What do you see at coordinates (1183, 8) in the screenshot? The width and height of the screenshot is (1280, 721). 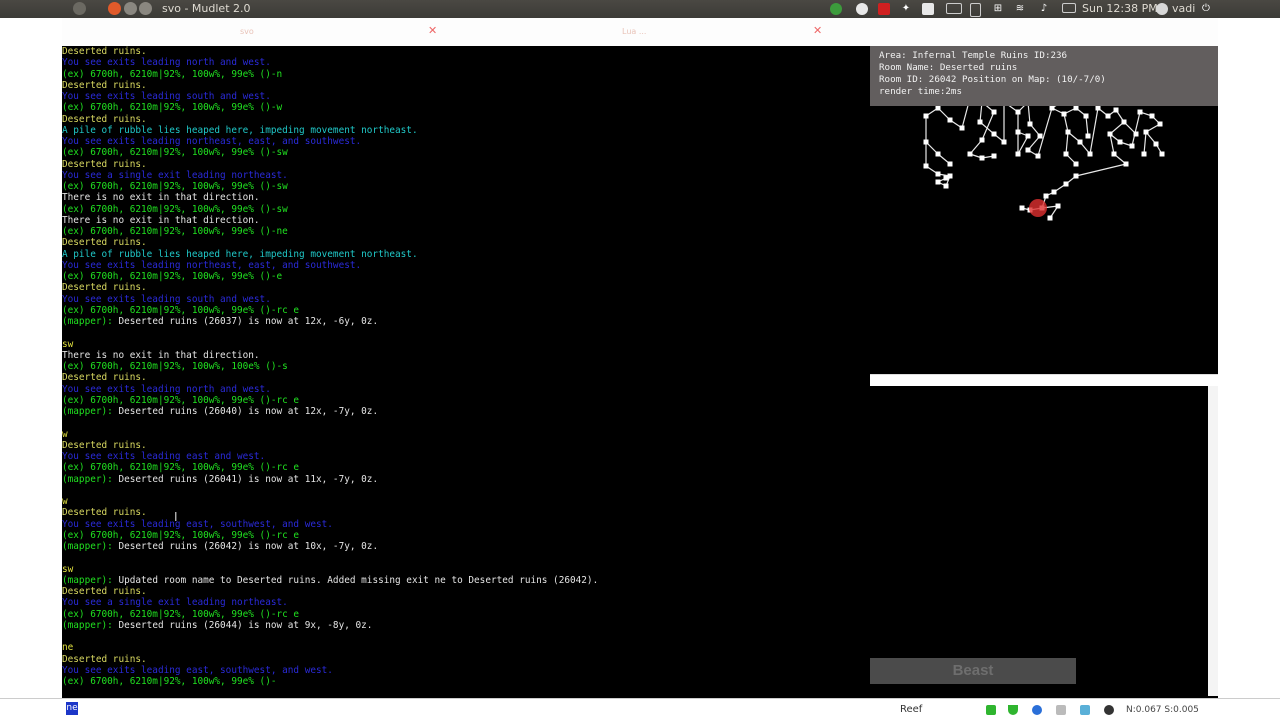 I see `user-name: vadi` at bounding box center [1183, 8].